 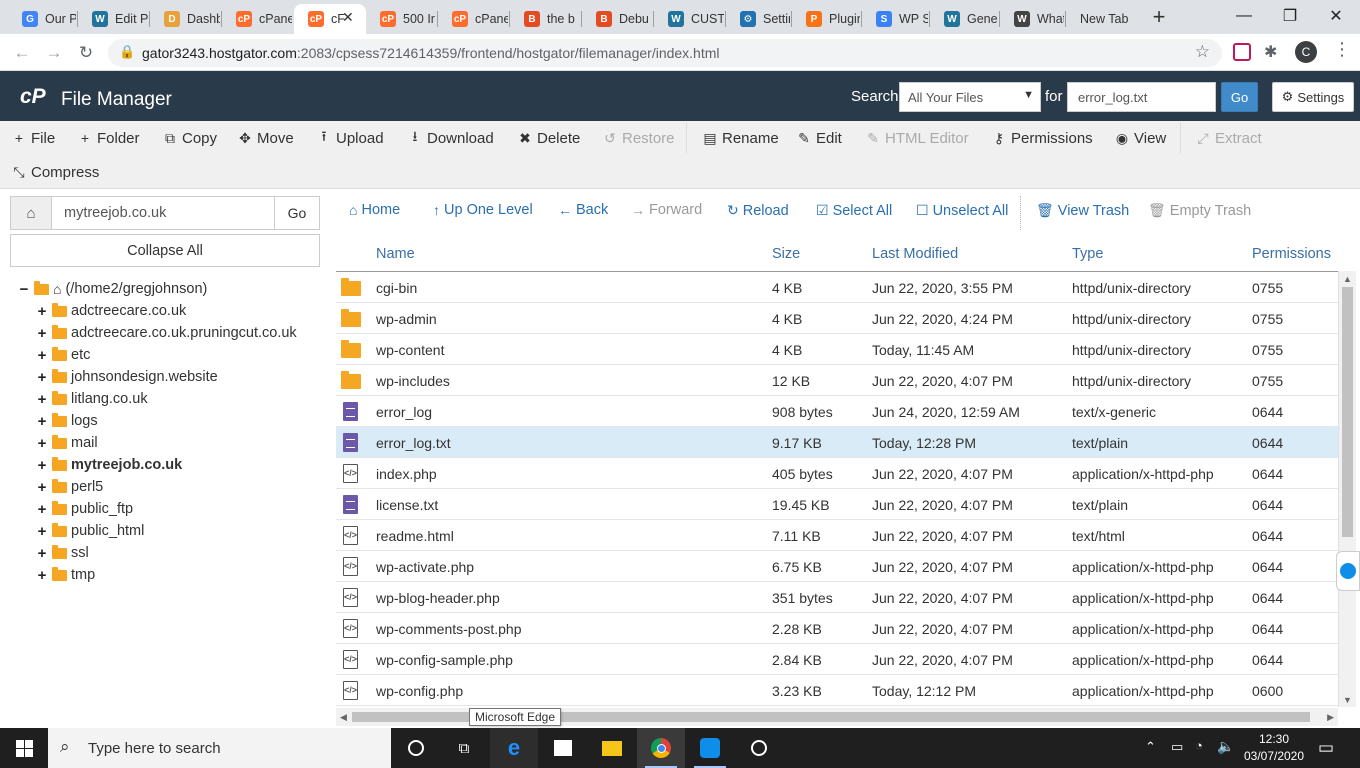 I want to click on chevron-up-icon: ⌃, so click(x=1150, y=747).